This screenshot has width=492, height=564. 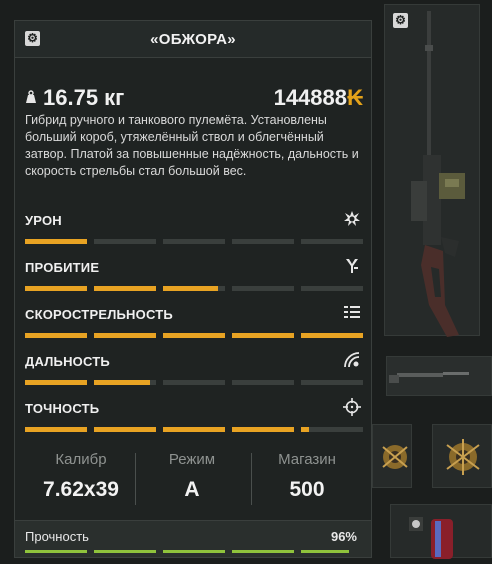 I want to click on spec-magazine: Магазин 500, so click(x=307, y=474).